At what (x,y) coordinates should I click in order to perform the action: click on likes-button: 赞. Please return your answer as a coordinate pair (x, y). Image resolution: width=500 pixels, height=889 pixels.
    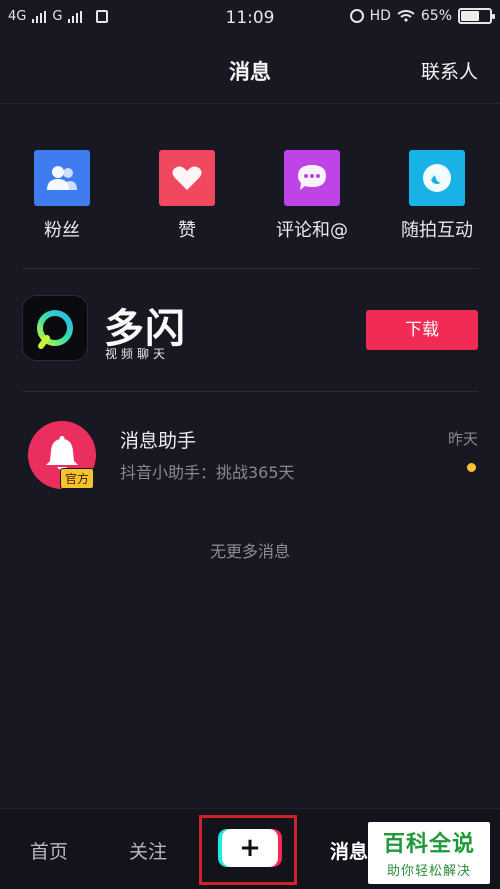
    Looking at the image, I should click on (187, 190).